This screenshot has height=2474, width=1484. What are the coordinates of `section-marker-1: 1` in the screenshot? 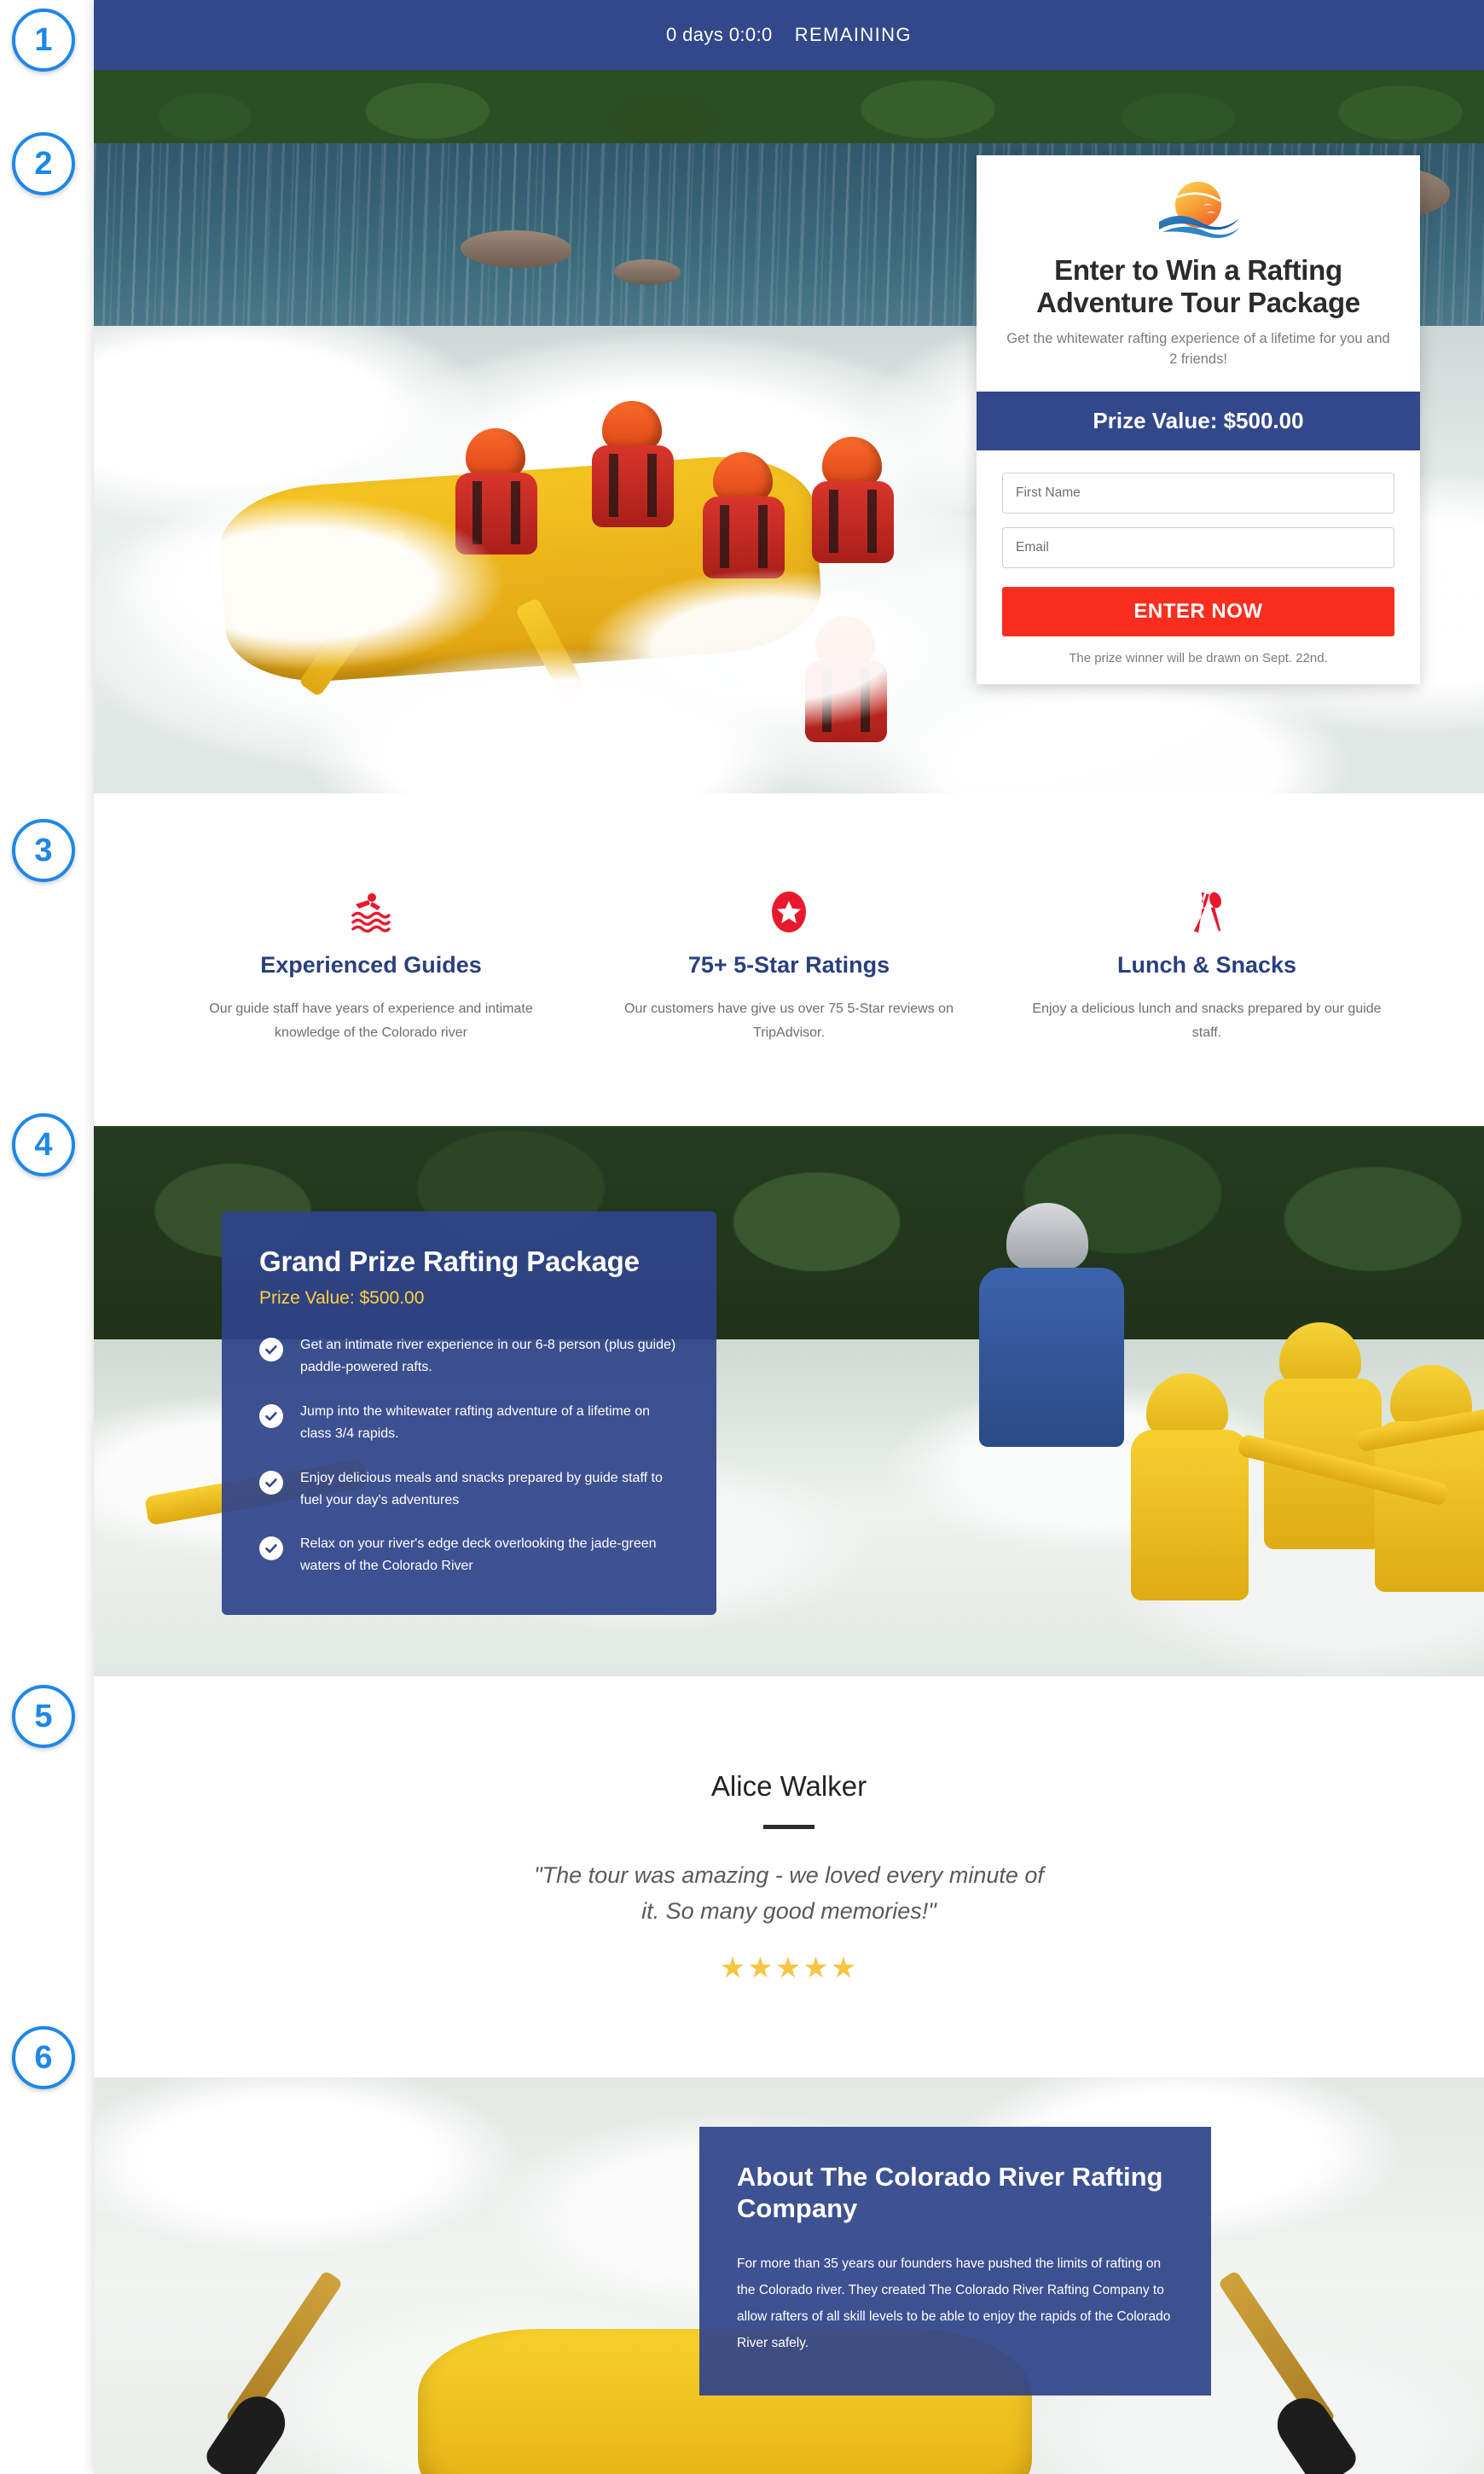 It's located at (43, 40).